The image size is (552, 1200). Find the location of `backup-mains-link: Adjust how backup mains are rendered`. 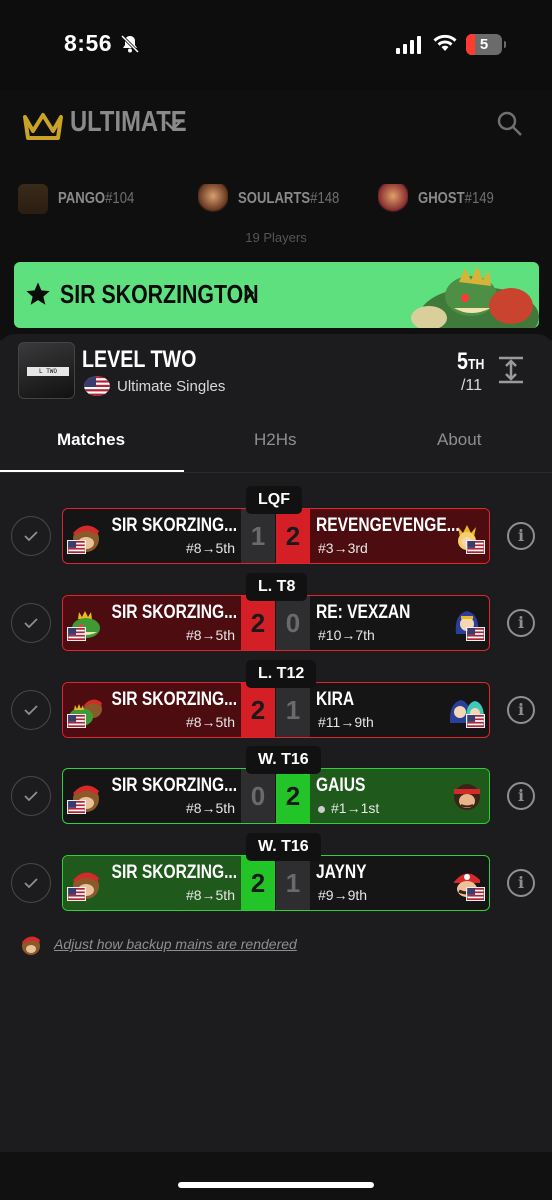

backup-mains-link: Adjust how backup mains are rendered is located at coordinates (175, 944).